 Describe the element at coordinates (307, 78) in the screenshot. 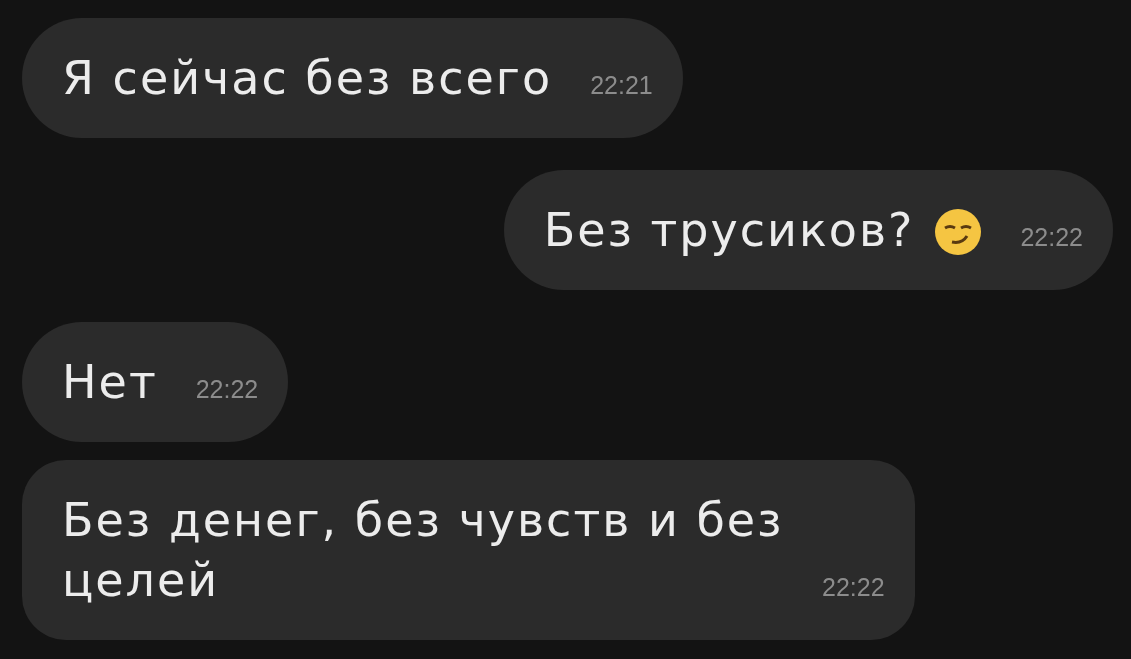

I see `message-text: Я сейчас без всего` at that location.